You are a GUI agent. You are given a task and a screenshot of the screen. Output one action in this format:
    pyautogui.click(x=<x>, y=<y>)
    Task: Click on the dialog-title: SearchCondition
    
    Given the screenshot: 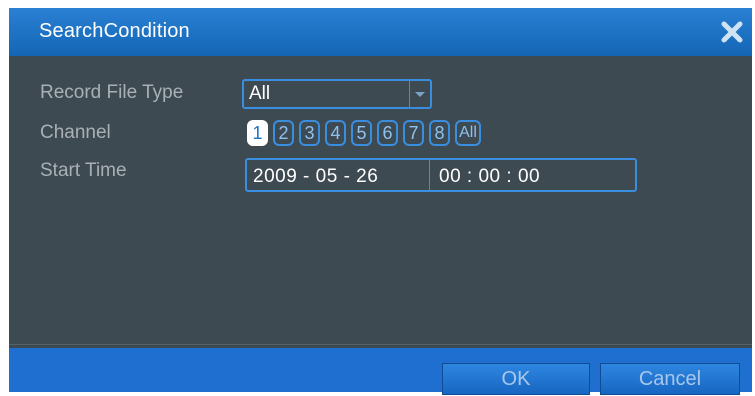 What is the action you would take?
    pyautogui.click(x=114, y=31)
    